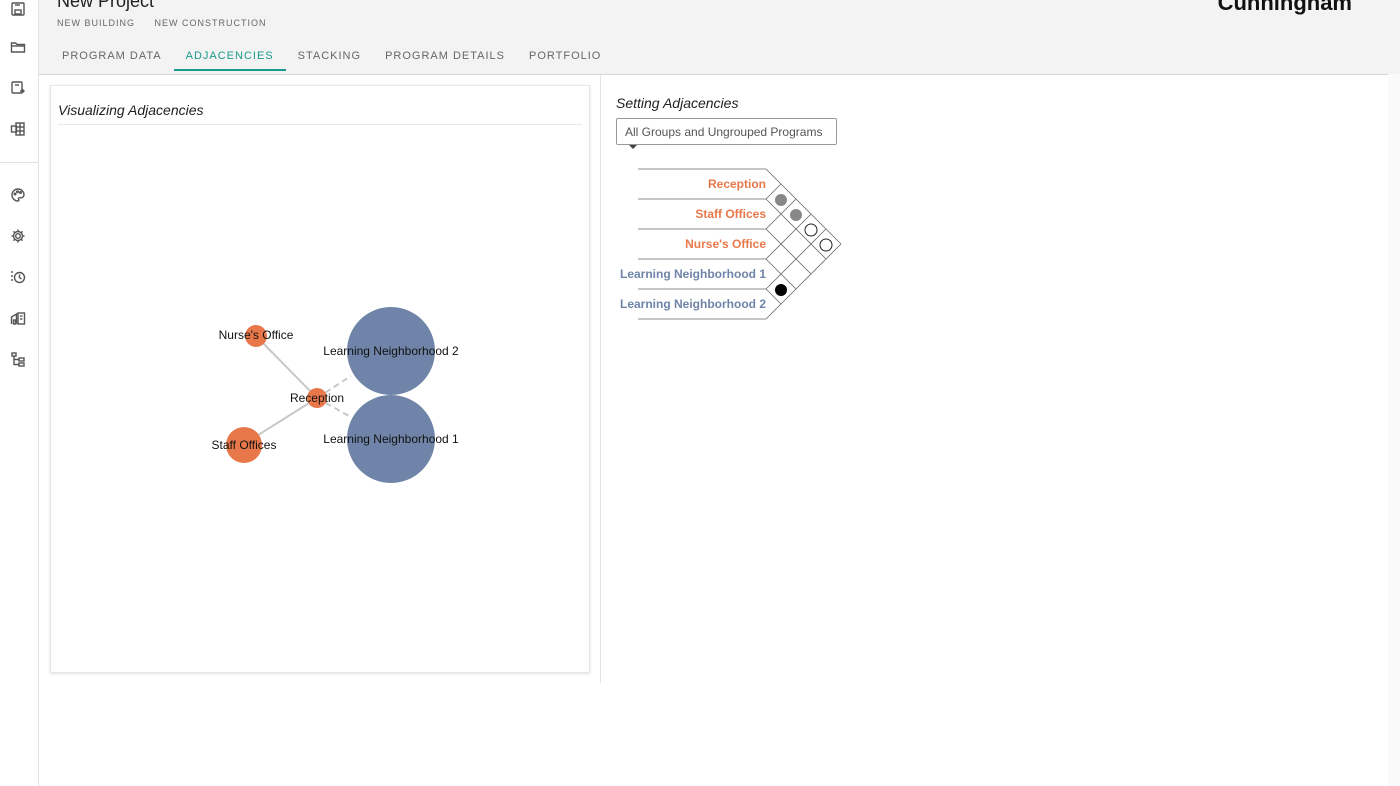  What do you see at coordinates (633, 146) in the screenshot?
I see `caret-down-icon` at bounding box center [633, 146].